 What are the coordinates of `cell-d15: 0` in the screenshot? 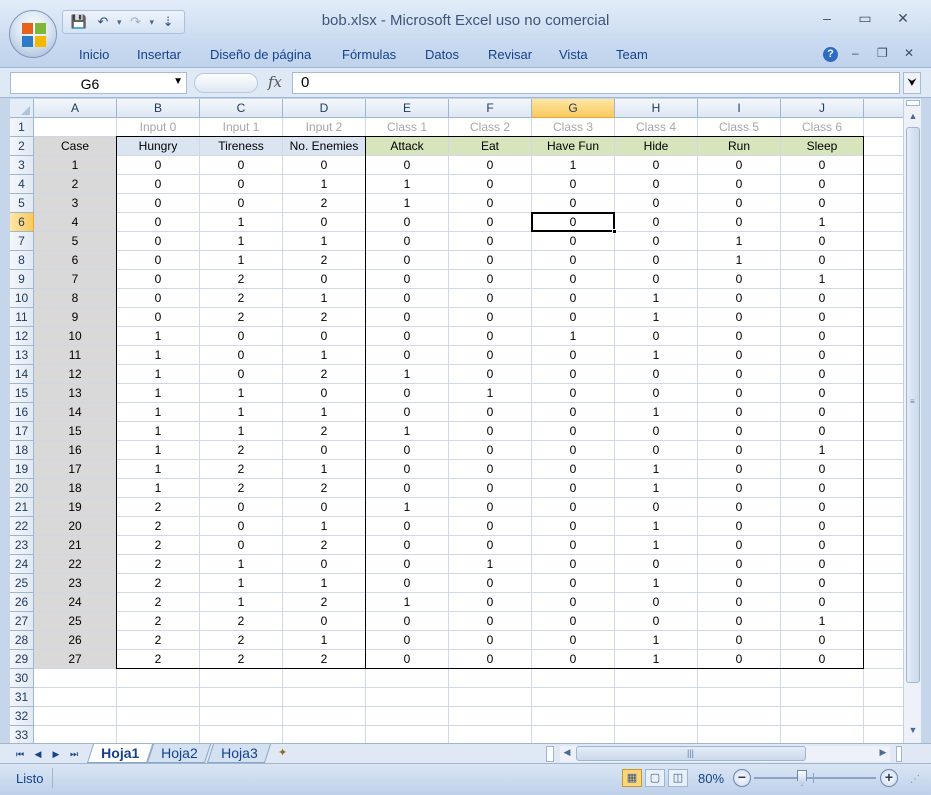 It's located at (324, 393).